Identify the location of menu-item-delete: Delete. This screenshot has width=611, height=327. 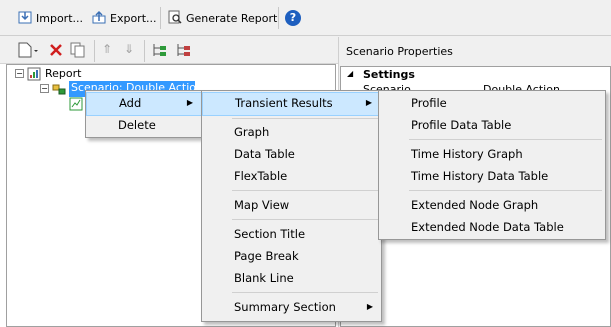
(144, 125).